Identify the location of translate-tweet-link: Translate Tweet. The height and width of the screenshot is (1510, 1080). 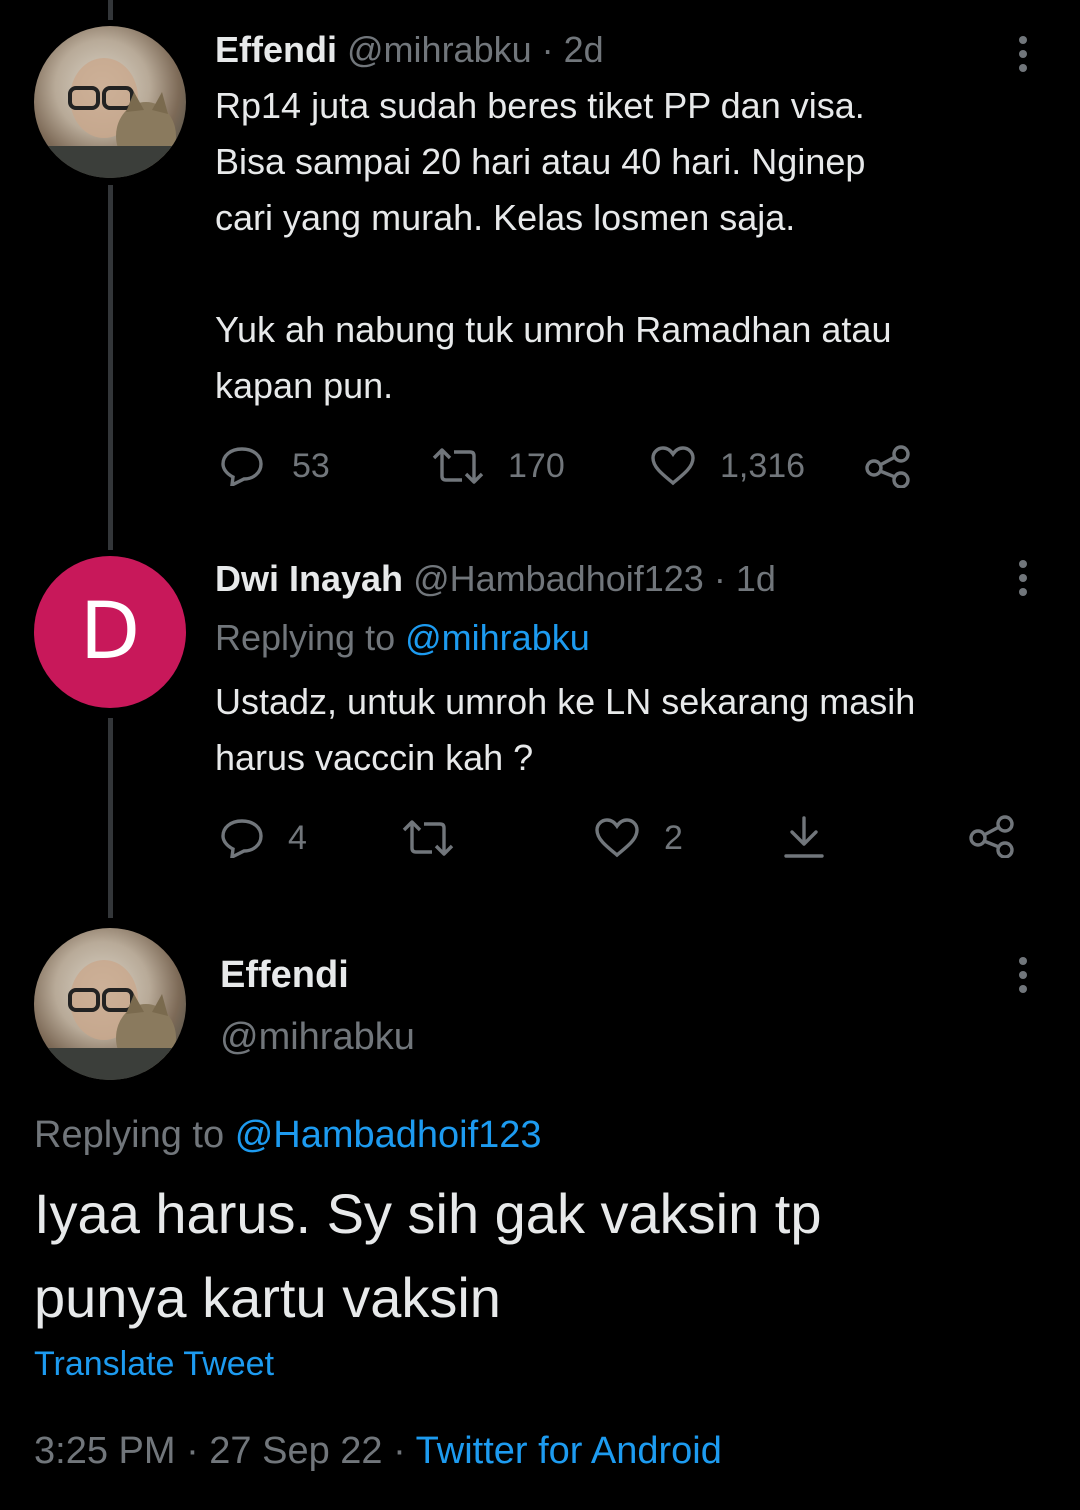
(154, 1364).